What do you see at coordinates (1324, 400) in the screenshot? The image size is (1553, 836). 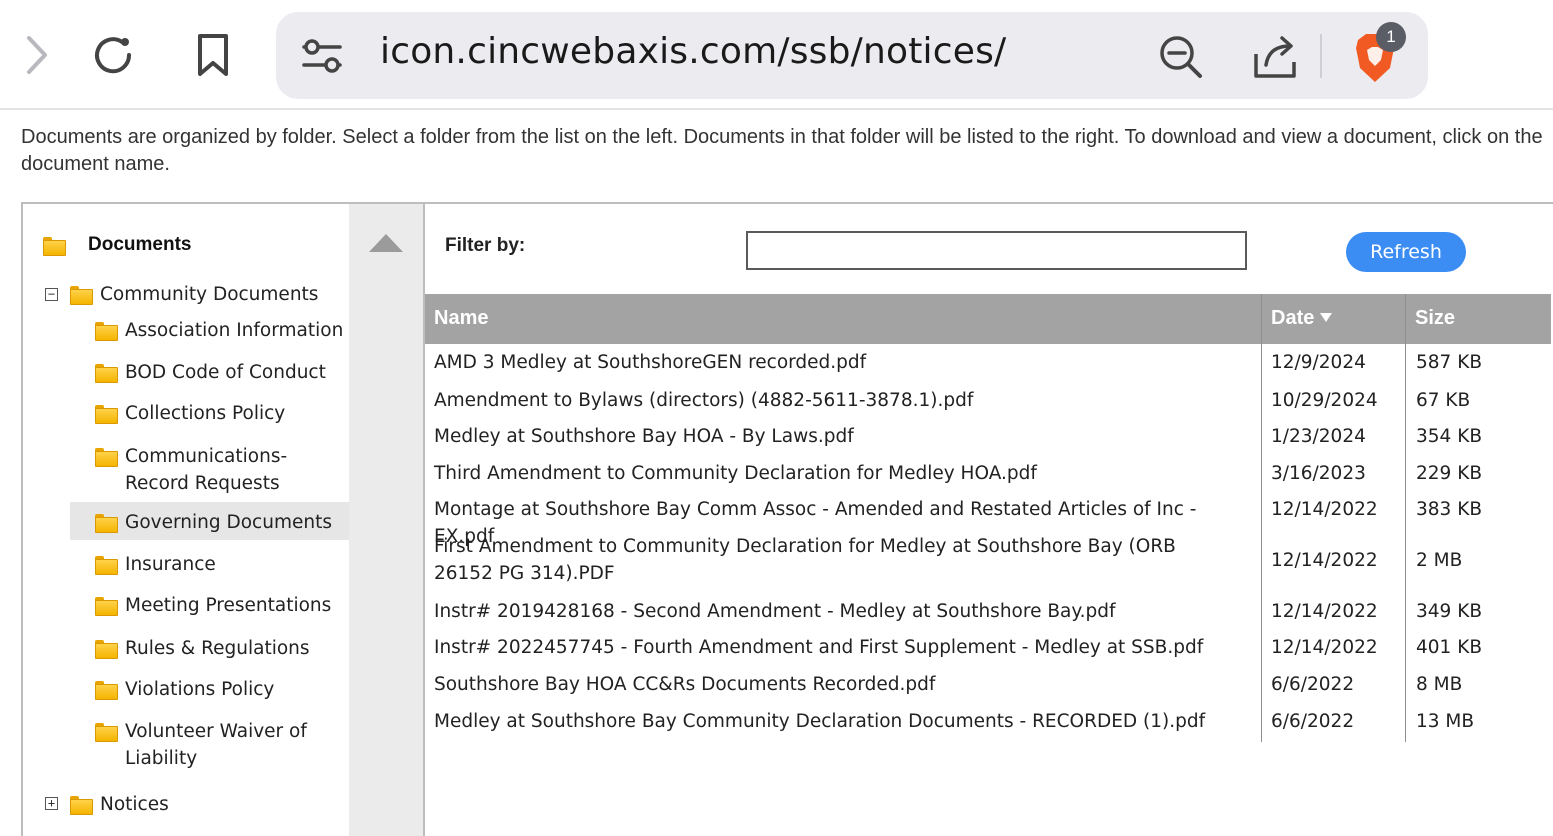 I see `document-date: 10/29/2024` at bounding box center [1324, 400].